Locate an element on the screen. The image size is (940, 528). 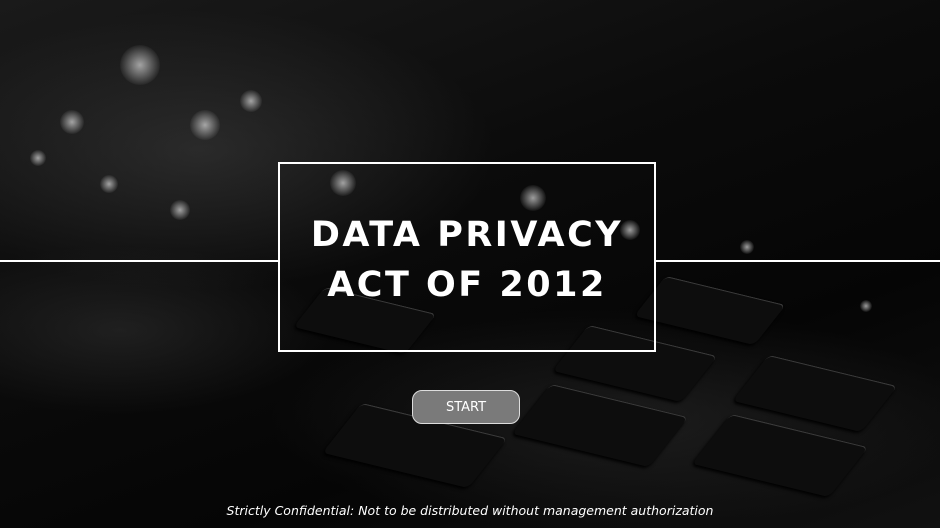
start-button: START is located at coordinates (466, 407).